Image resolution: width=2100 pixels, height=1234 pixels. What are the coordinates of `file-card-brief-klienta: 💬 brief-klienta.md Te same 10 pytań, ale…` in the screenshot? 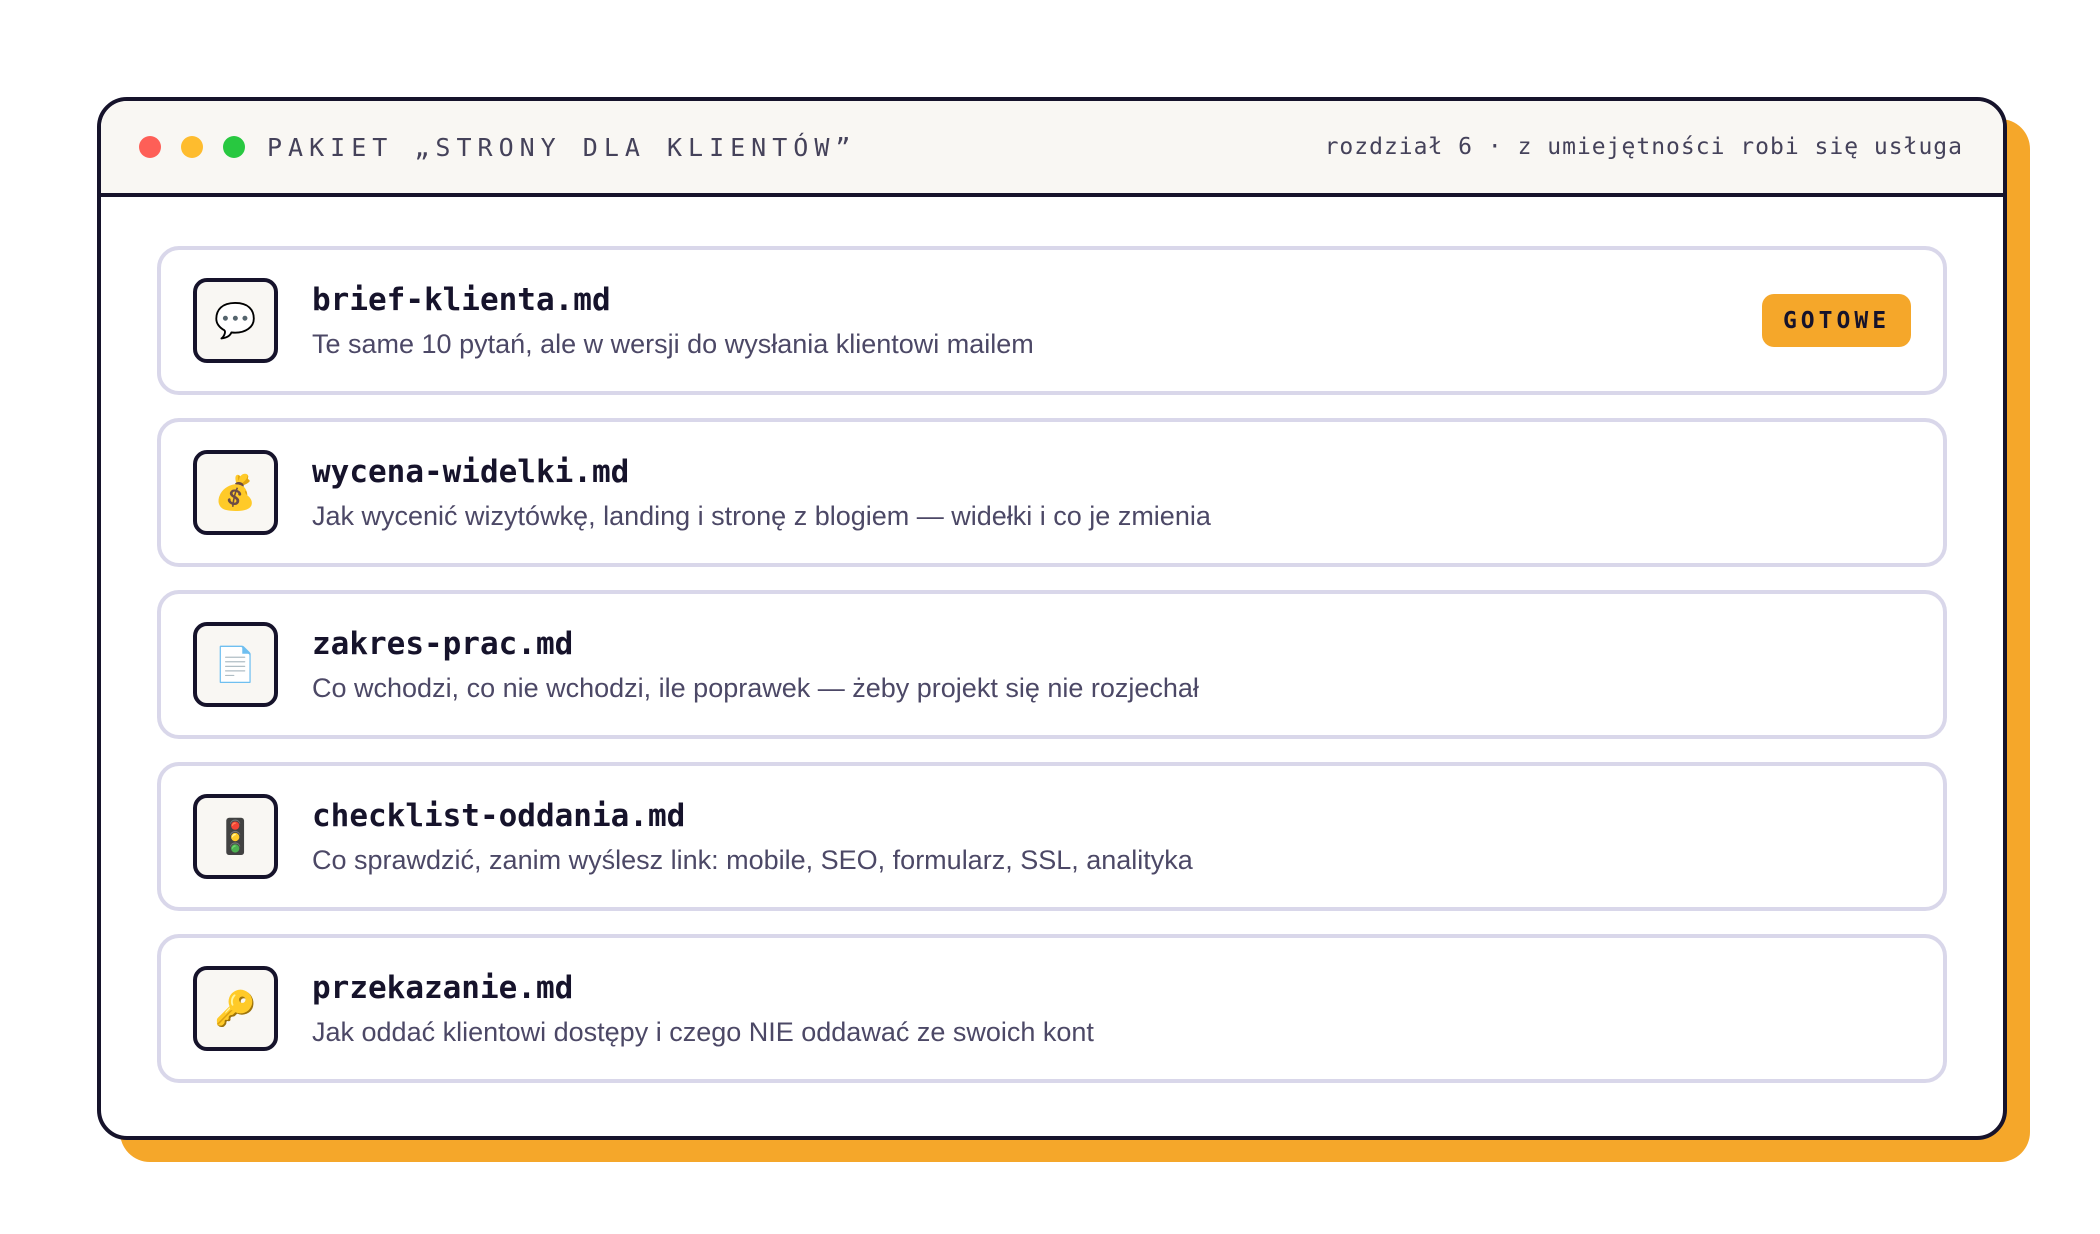 It's located at (1052, 320).